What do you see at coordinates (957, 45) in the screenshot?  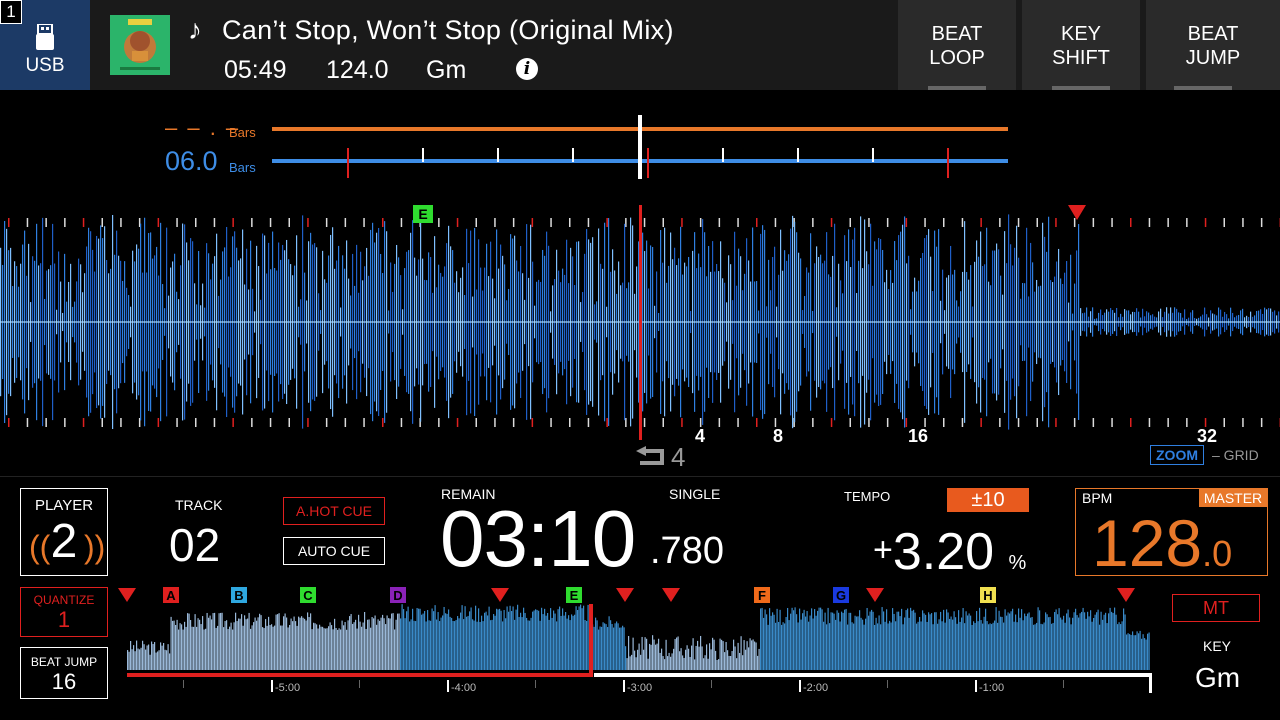 I see `beat-loop-button: BEAT LOOP` at bounding box center [957, 45].